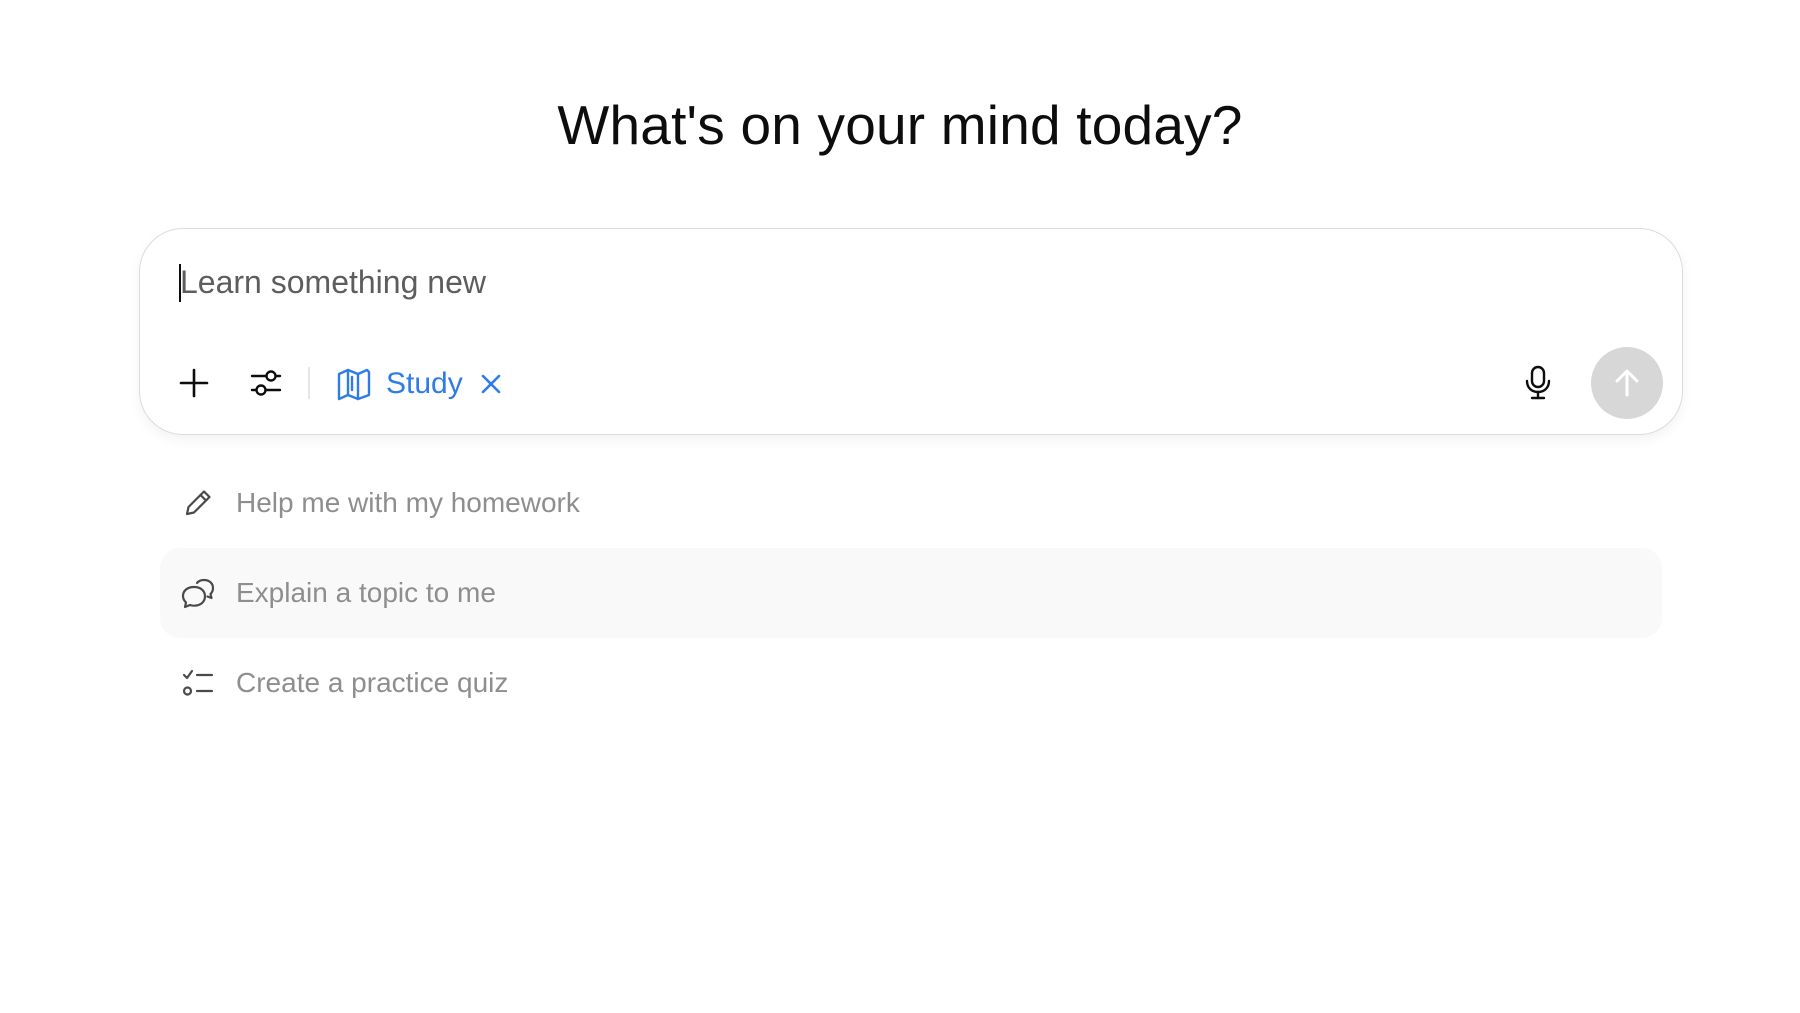 This screenshot has width=1800, height=1013. I want to click on sliders-icon, so click(266, 383).